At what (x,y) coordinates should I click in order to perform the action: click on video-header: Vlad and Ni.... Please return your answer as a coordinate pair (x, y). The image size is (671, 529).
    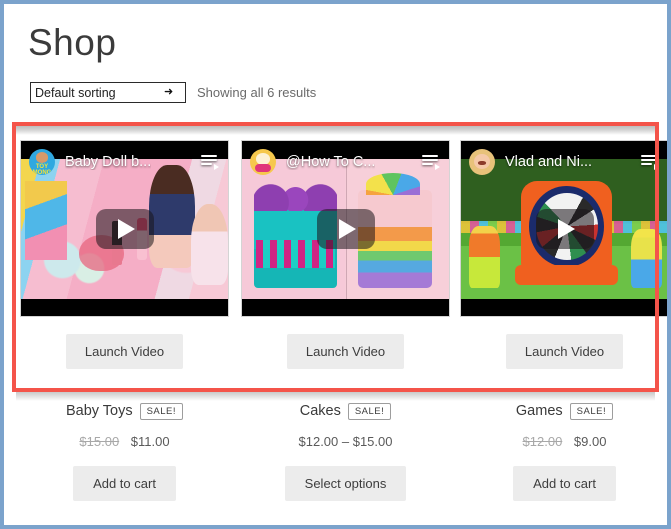
    Looking at the image, I should click on (564, 162).